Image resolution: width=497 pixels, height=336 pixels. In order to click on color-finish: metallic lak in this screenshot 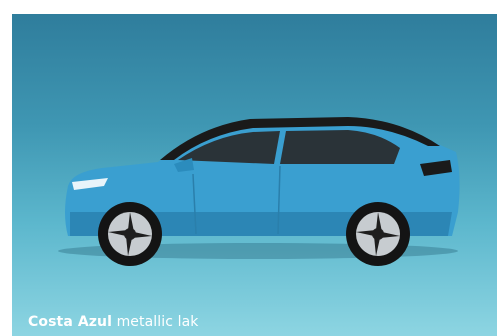, I will do `click(157, 322)`.